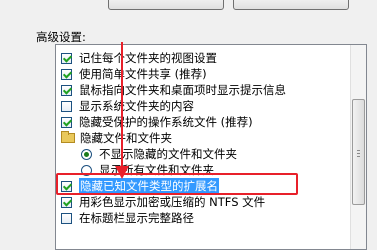 The height and width of the screenshot is (250, 377). I want to click on option-do-not-show-hidden: 不显示隐藏的文件和文件夹, so click(159, 154).